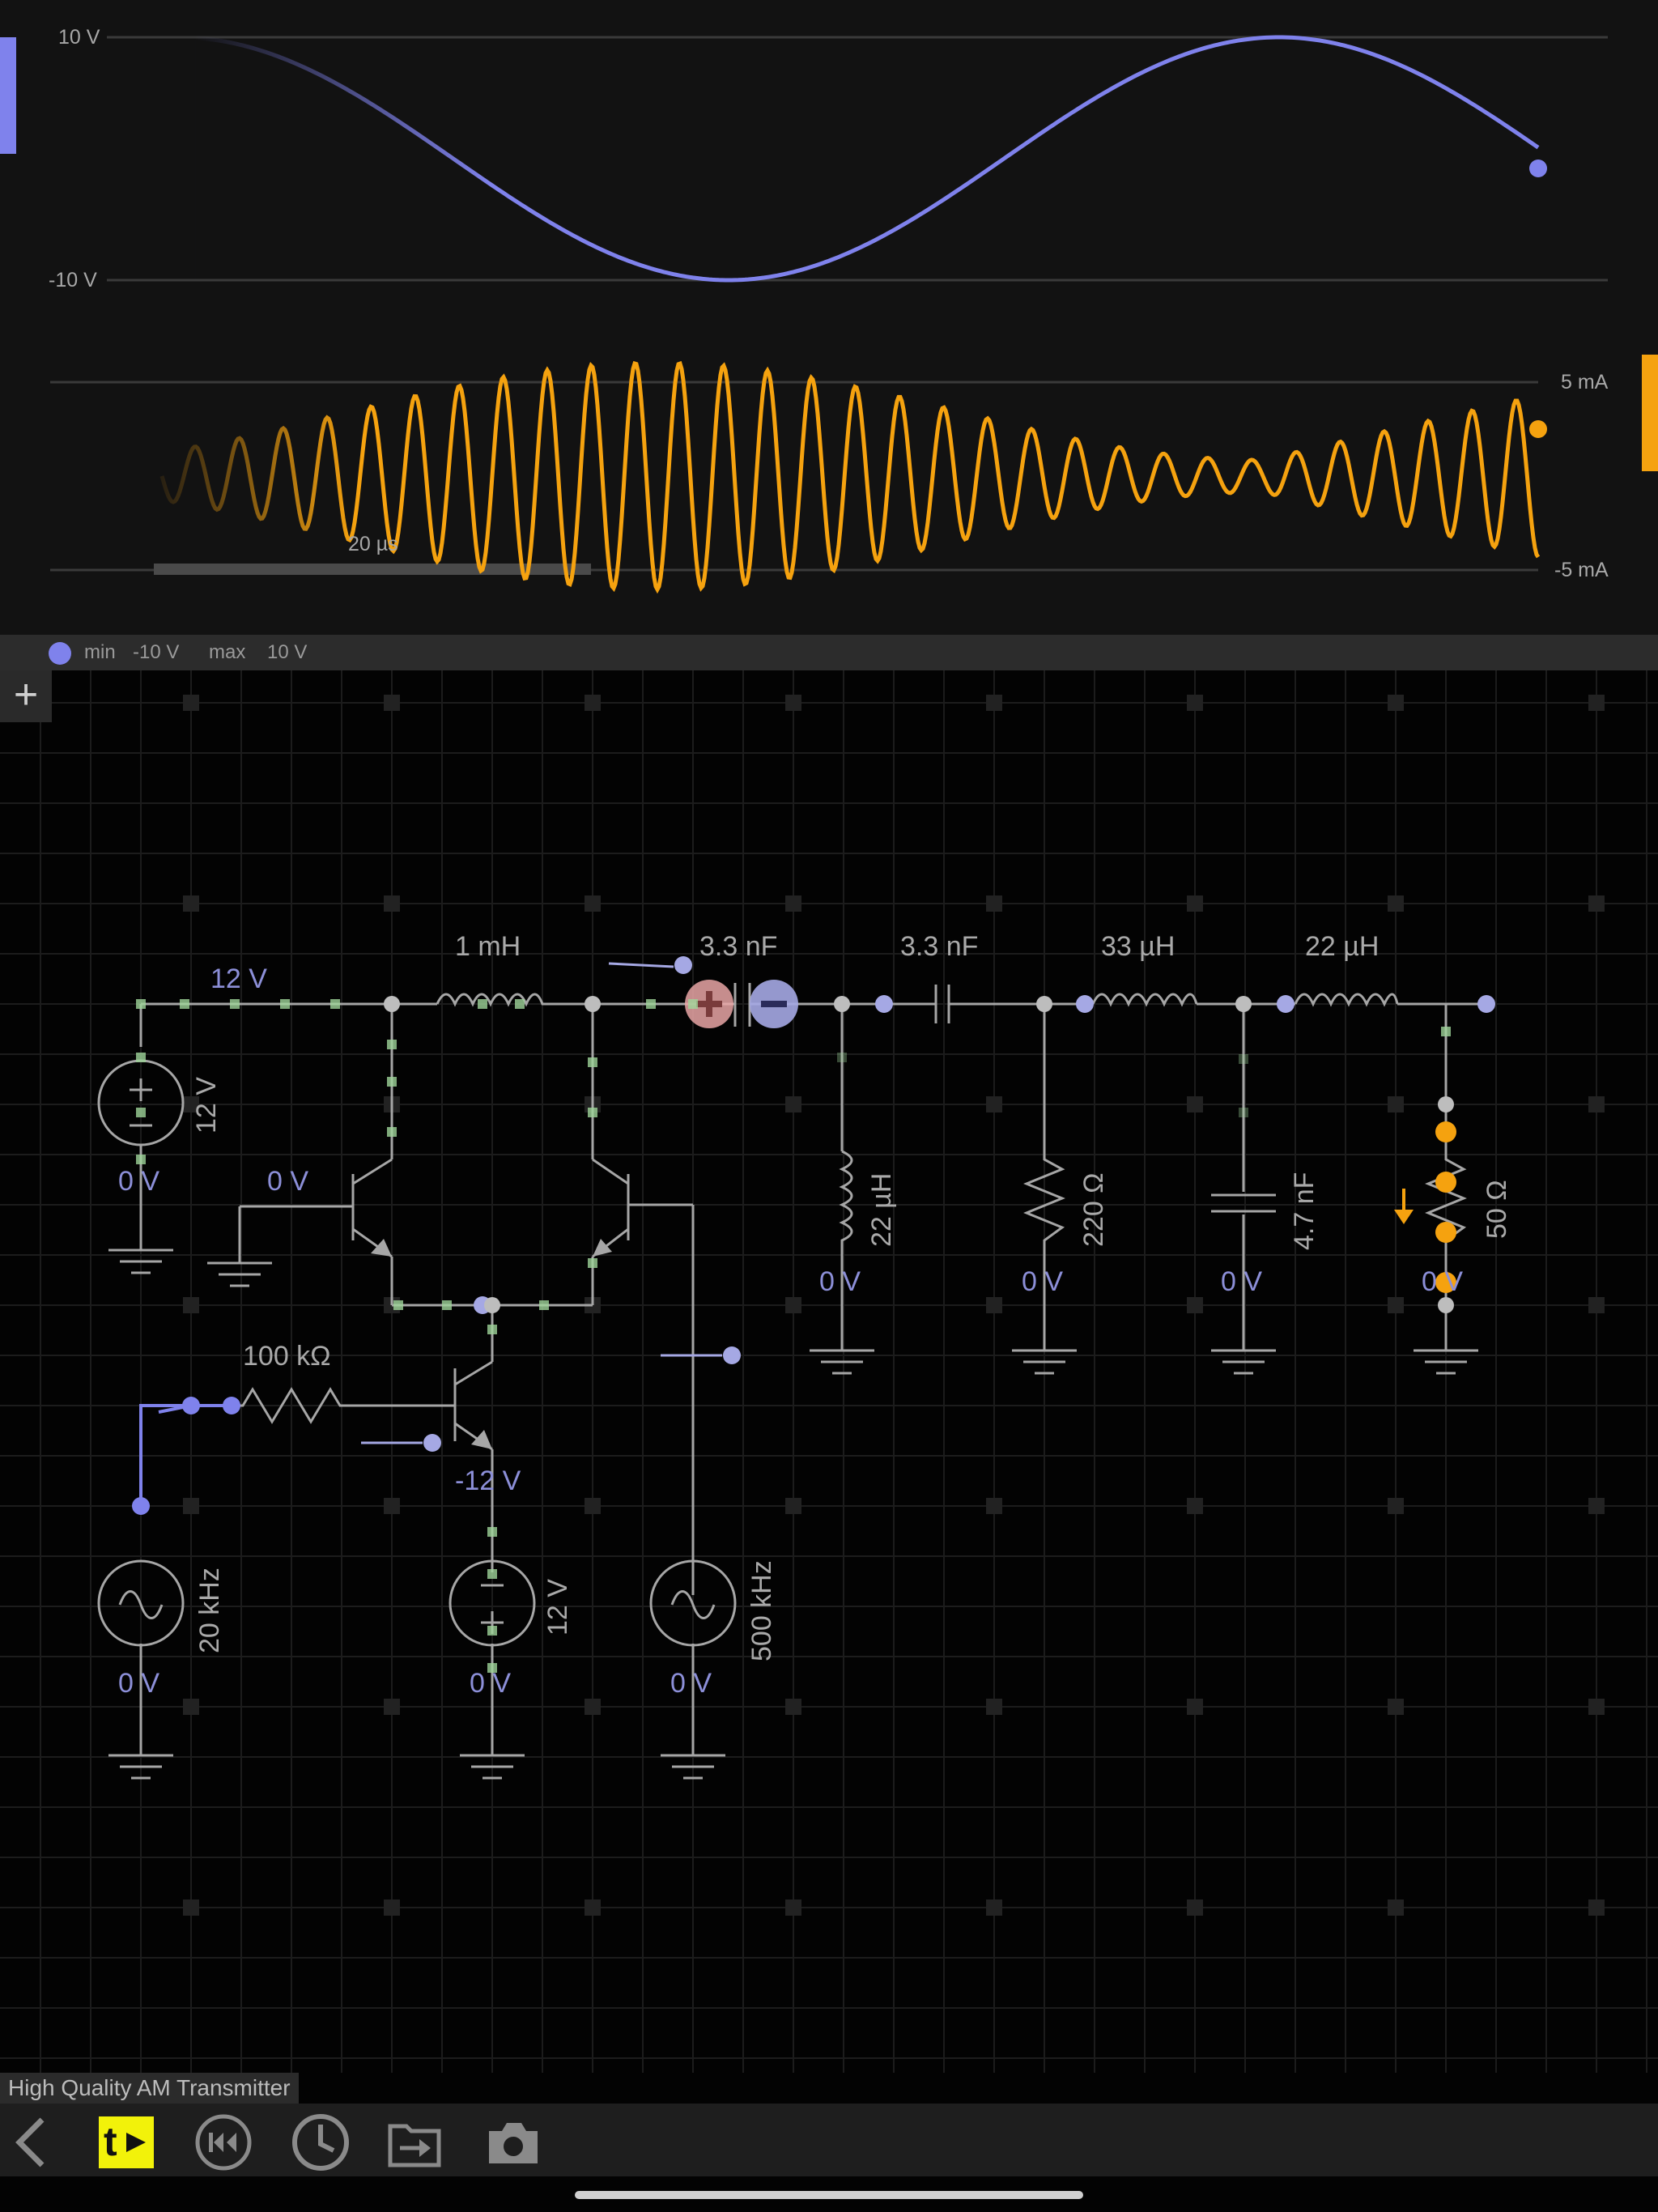 The height and width of the screenshot is (2212, 1658). Describe the element at coordinates (149, 2088) in the screenshot. I see `document-title: High Quality AM Transmitter` at that location.